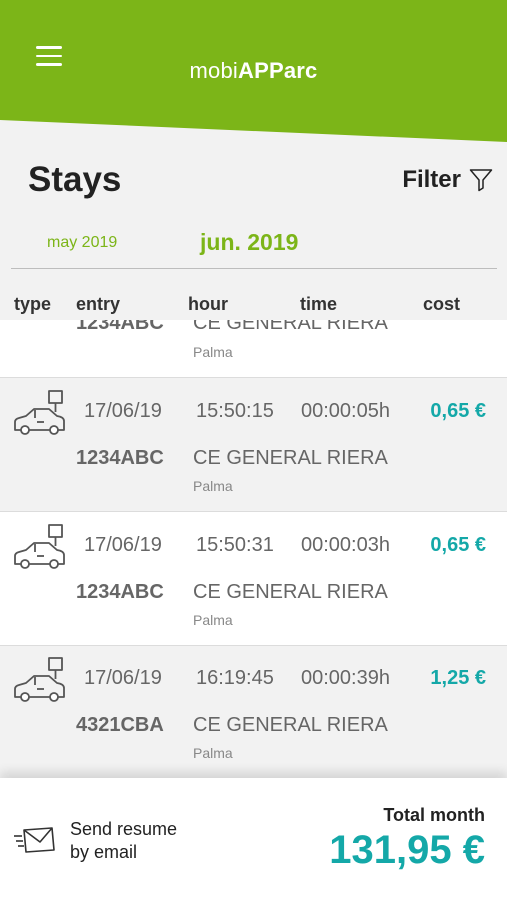 Image resolution: width=507 pixels, height=900 pixels. I want to click on page-title: Stays, so click(75, 179).